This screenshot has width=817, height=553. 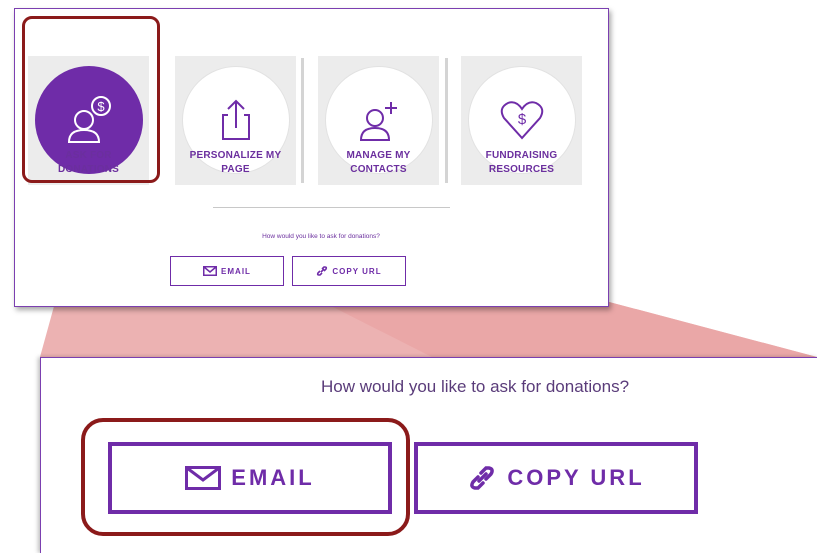 What do you see at coordinates (378, 162) in the screenshot?
I see `tile-label: MANAGE MY CONTACTS` at bounding box center [378, 162].